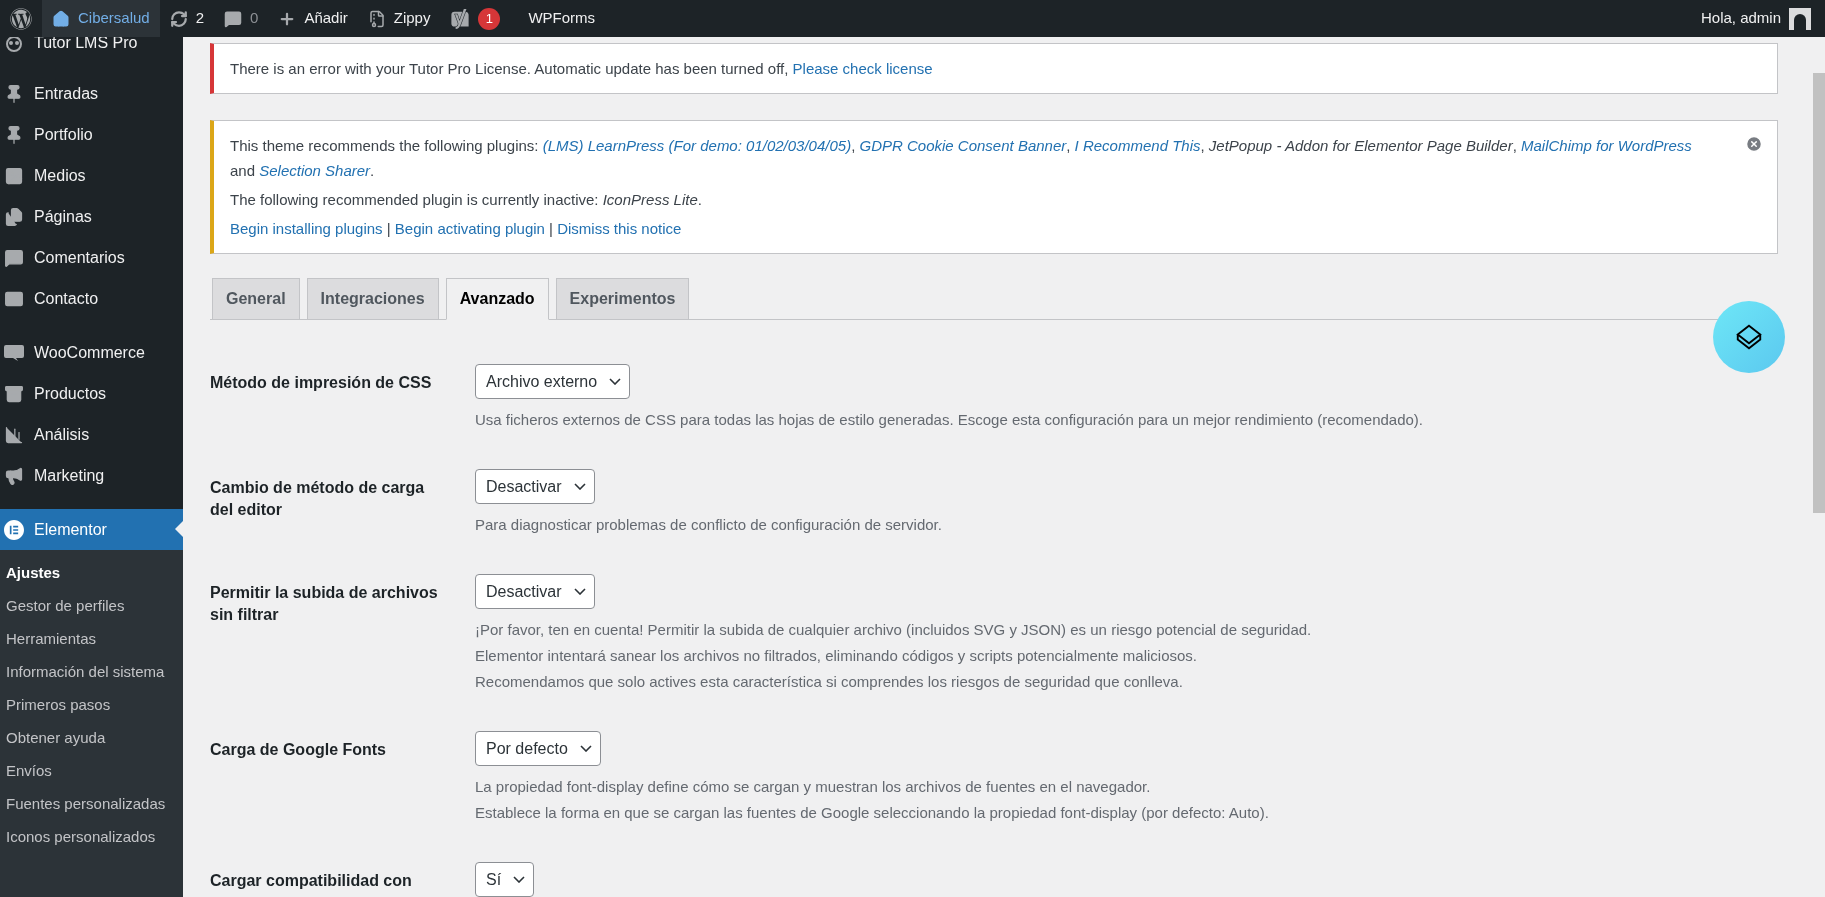 Image resolution: width=1825 pixels, height=897 pixels. Describe the element at coordinates (961, 158) in the screenshot. I see `notice-text: This theme recommends the following plugins: (LMS) LearnPress (For demo: 01/02/03/04/05), GDPR Cookie Consent Banner, I Recommend This, JetPopup - Addon for Elementor Page Builder, MailChimp for WordPress and Selection Sharer.` at that location.